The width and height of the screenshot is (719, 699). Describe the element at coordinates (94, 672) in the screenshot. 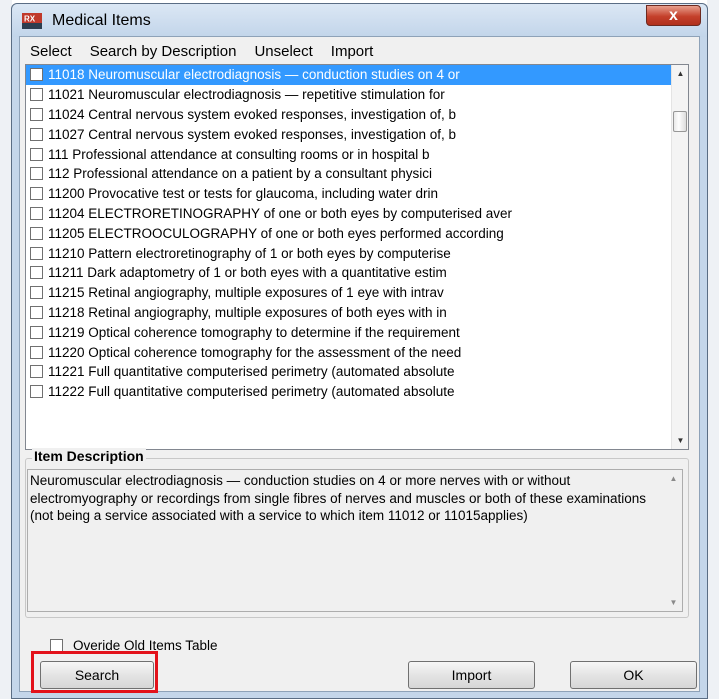

I see `search-button-highlight` at that location.